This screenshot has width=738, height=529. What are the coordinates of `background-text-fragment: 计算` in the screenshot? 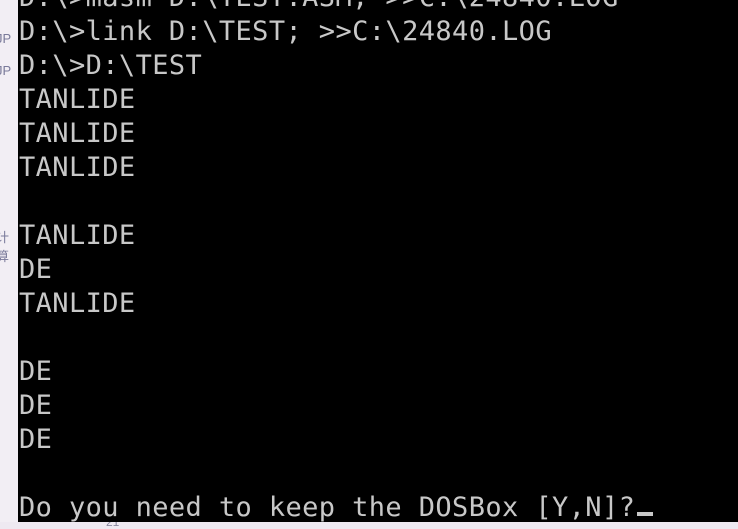 It's located at (5, 247).